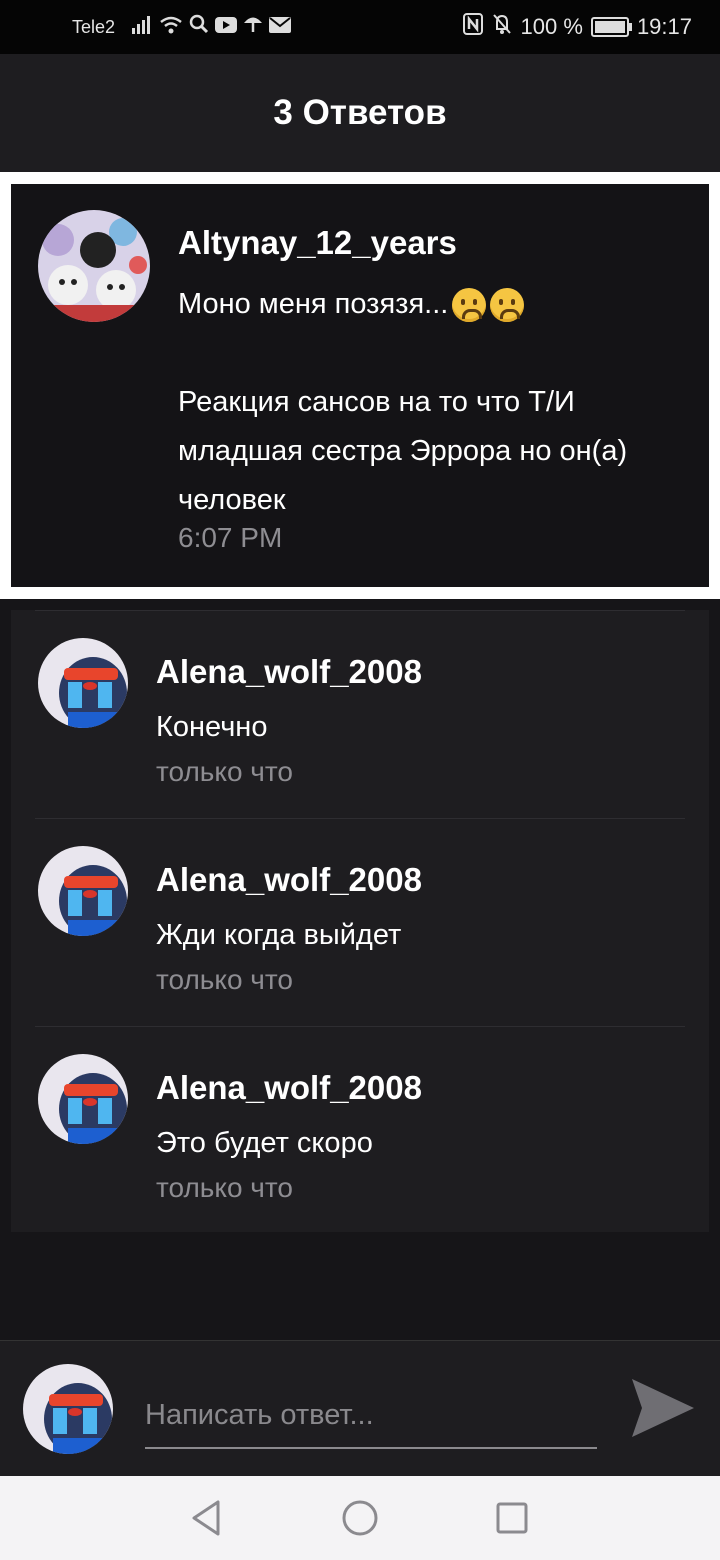 Image resolution: width=720 pixels, height=1560 pixels. I want to click on battery-icon, so click(611, 27).